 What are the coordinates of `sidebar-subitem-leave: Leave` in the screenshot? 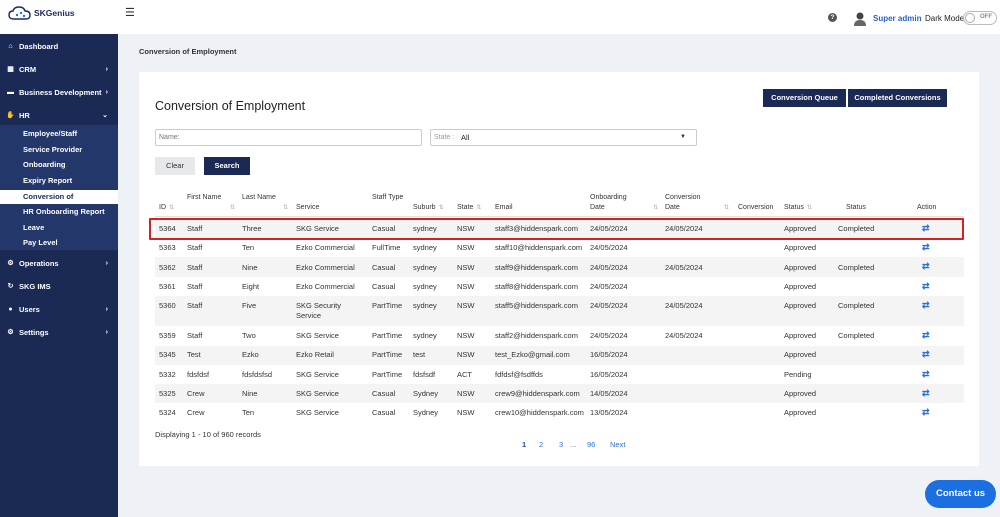 It's located at (59, 228).